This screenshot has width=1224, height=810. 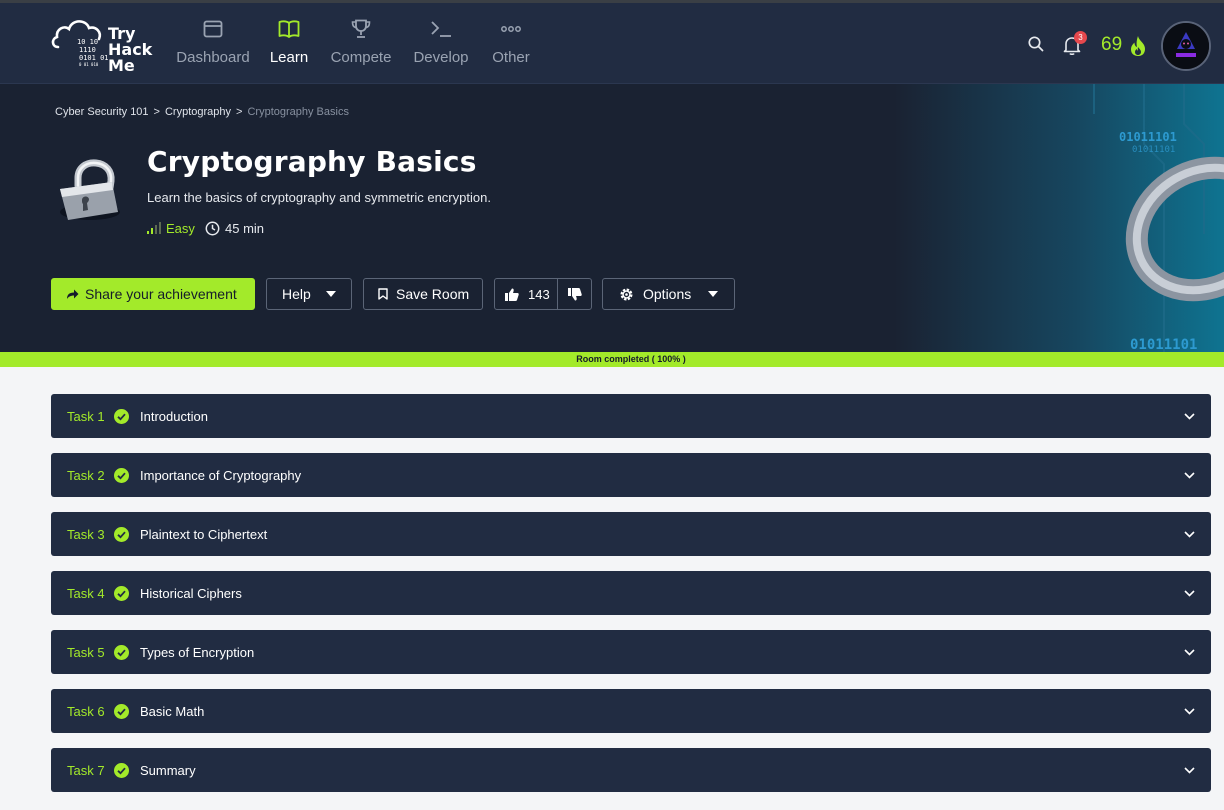 What do you see at coordinates (198, 112) in the screenshot?
I see `breadcrumb-item-module: Cryptography` at bounding box center [198, 112].